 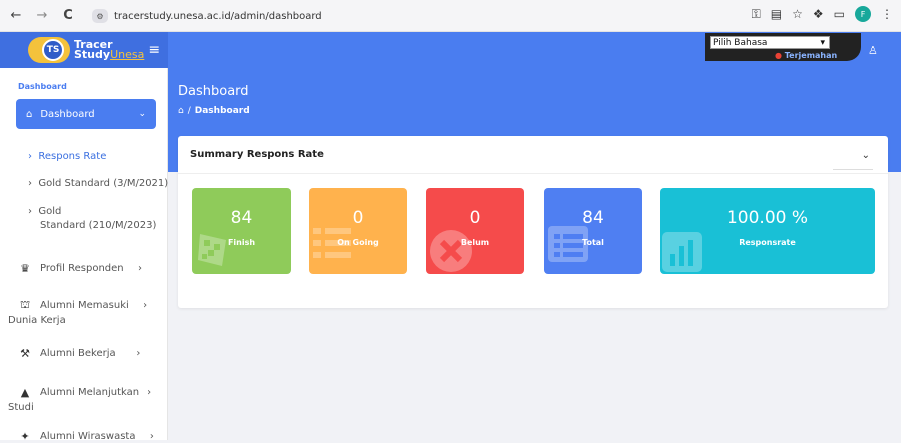 I want to click on times-circle-icon, so click(x=451, y=251).